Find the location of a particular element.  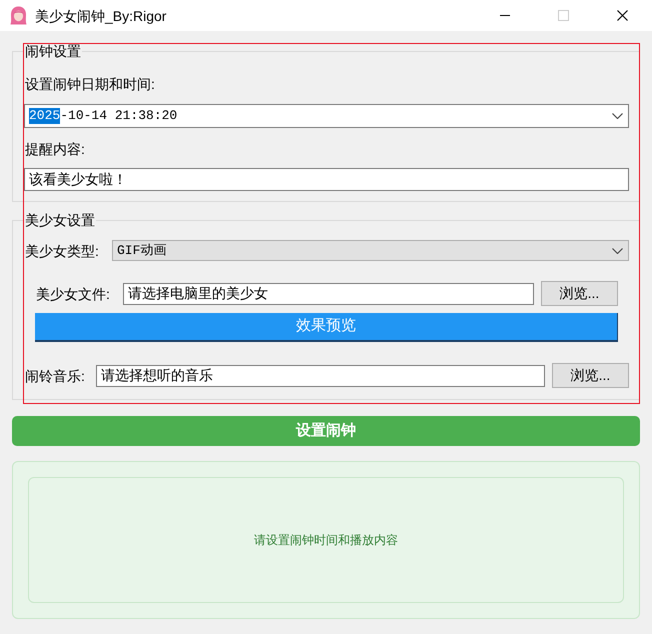

group-title: 闹钟设置 is located at coordinates (53, 51).